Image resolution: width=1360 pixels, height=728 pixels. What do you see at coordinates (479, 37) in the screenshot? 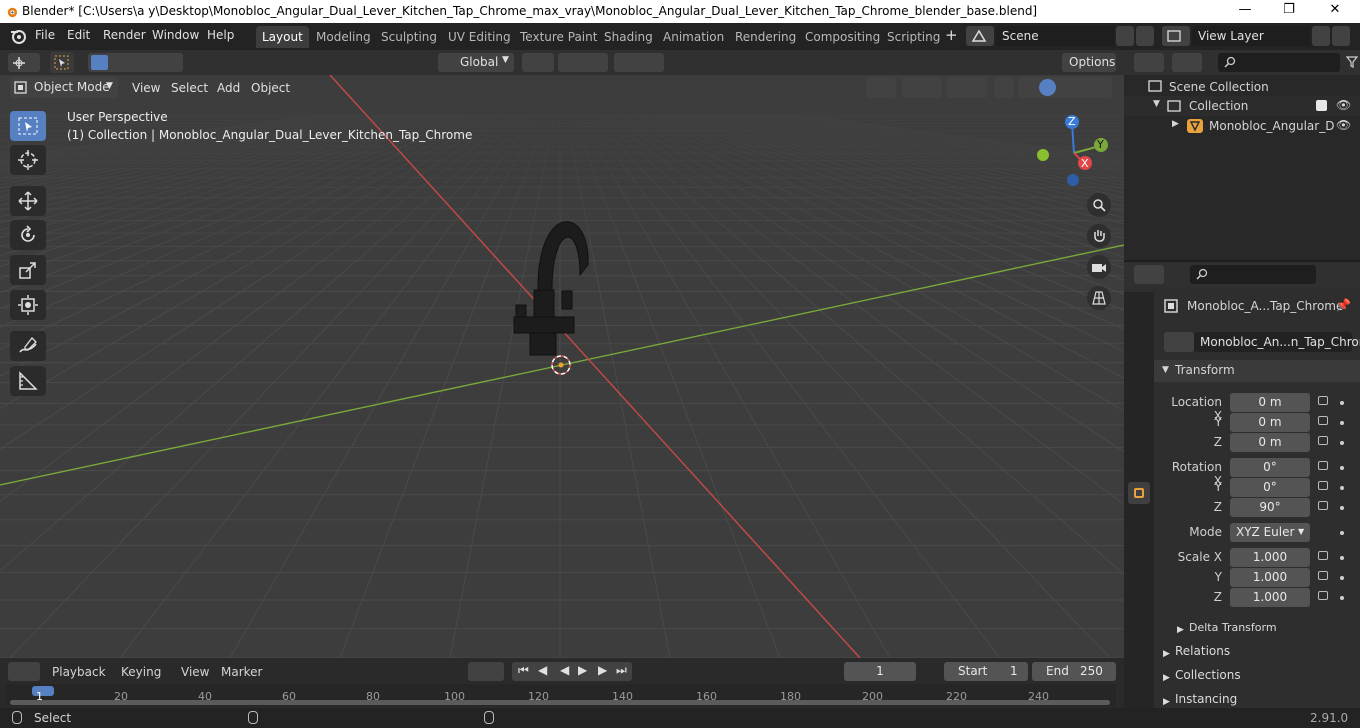
I see `tab-uv-editing: UV Editing` at bounding box center [479, 37].